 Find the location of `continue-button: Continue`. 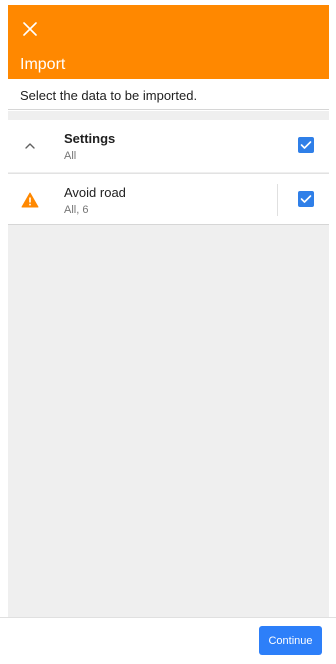

continue-button: Continue is located at coordinates (290, 640).